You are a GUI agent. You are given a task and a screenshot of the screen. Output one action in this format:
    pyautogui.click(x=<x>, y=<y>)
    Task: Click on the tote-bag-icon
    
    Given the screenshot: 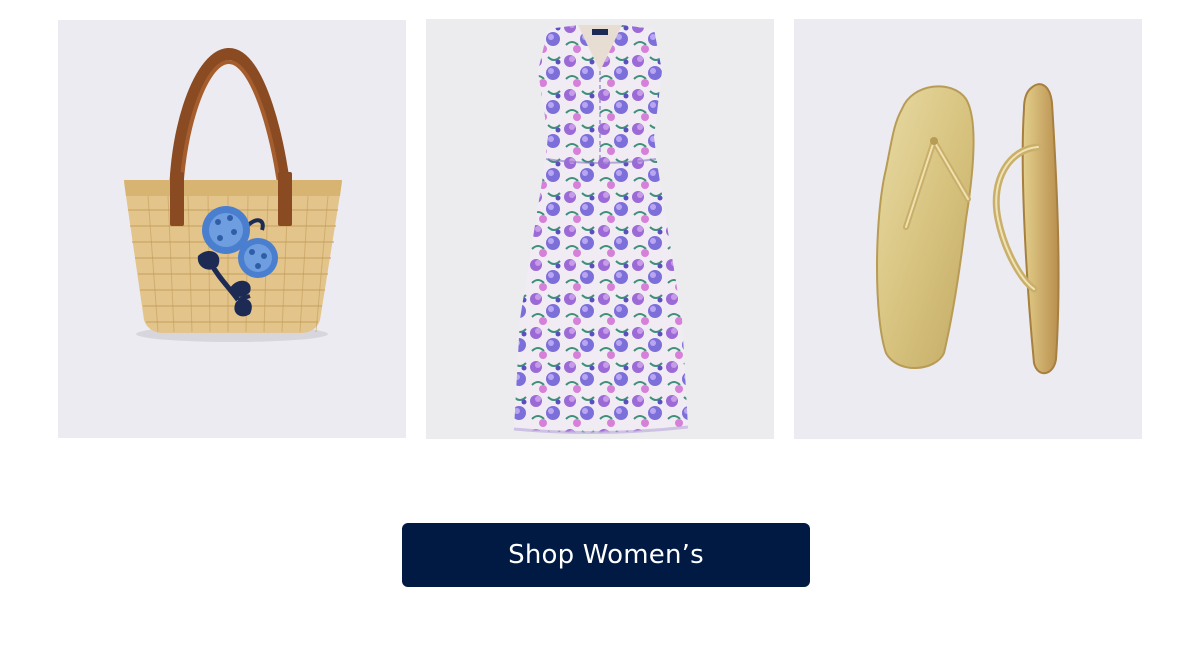 What is the action you would take?
    pyautogui.click(x=233, y=195)
    